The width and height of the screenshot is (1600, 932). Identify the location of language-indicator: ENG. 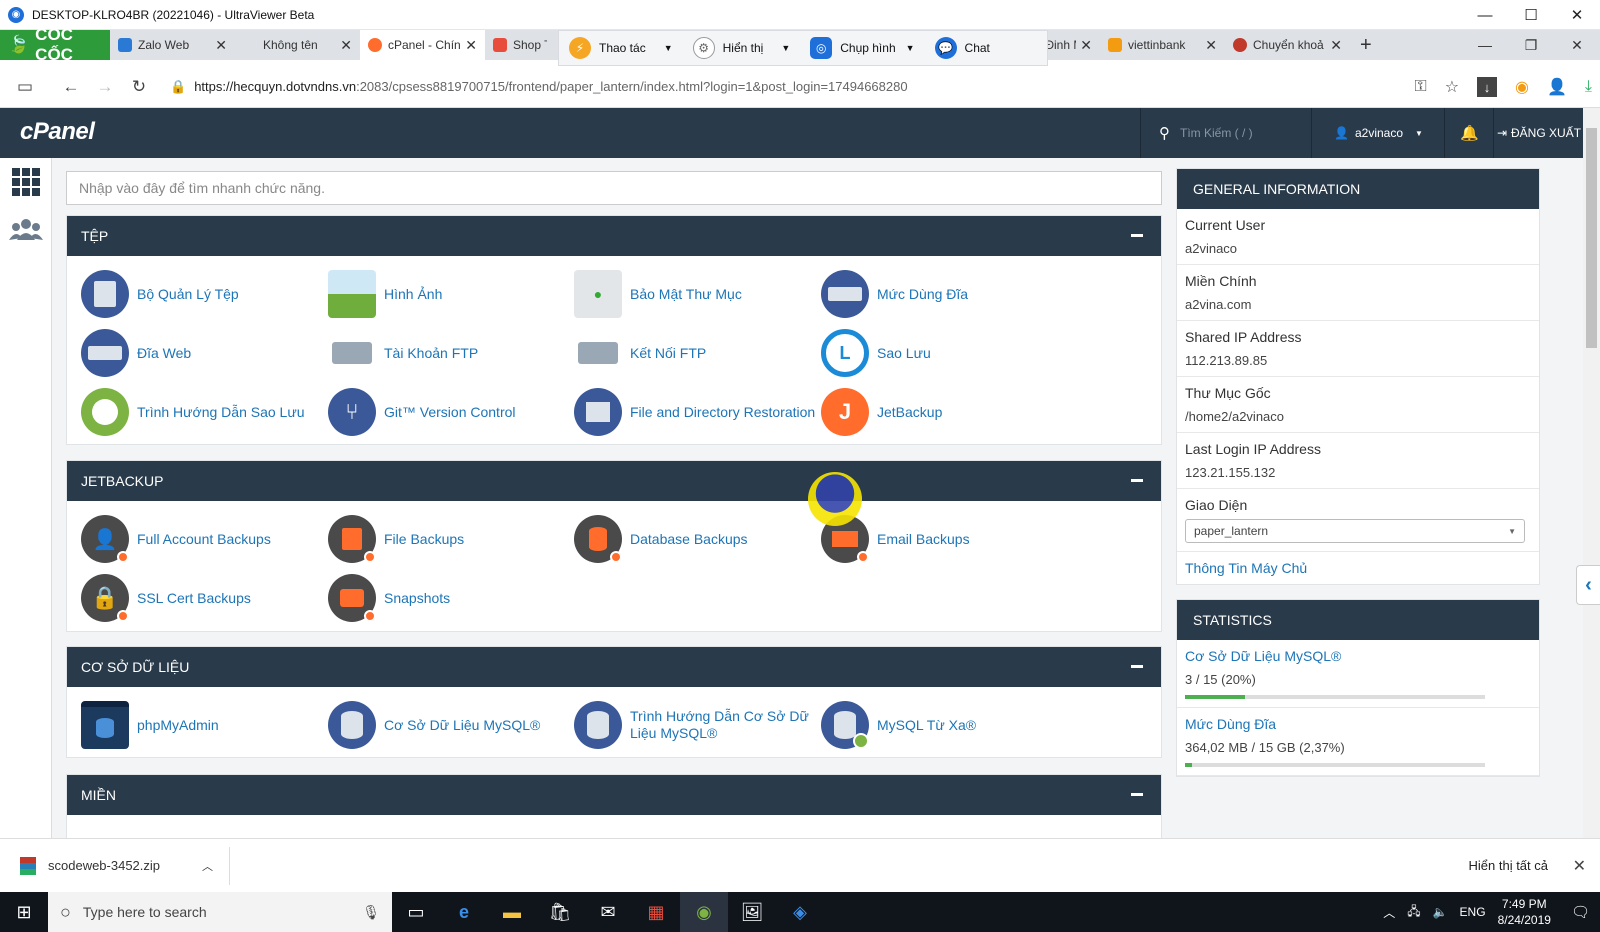
(1473, 912).